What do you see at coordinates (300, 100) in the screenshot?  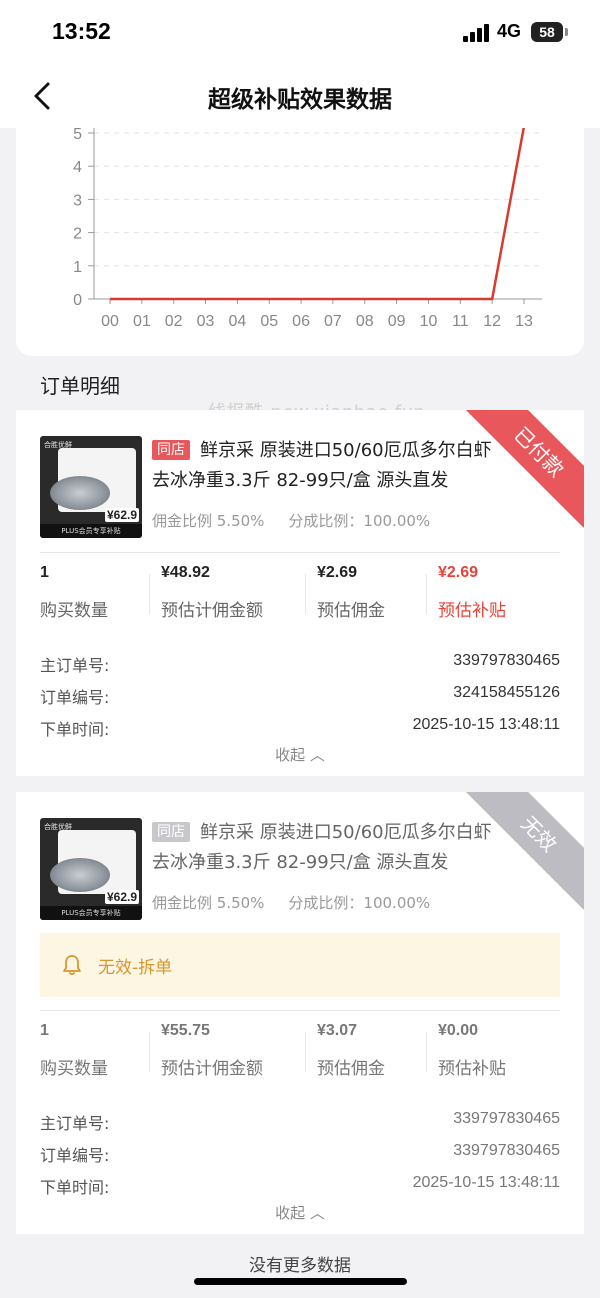 I see `page-title: 超级补贴效果数据` at bounding box center [300, 100].